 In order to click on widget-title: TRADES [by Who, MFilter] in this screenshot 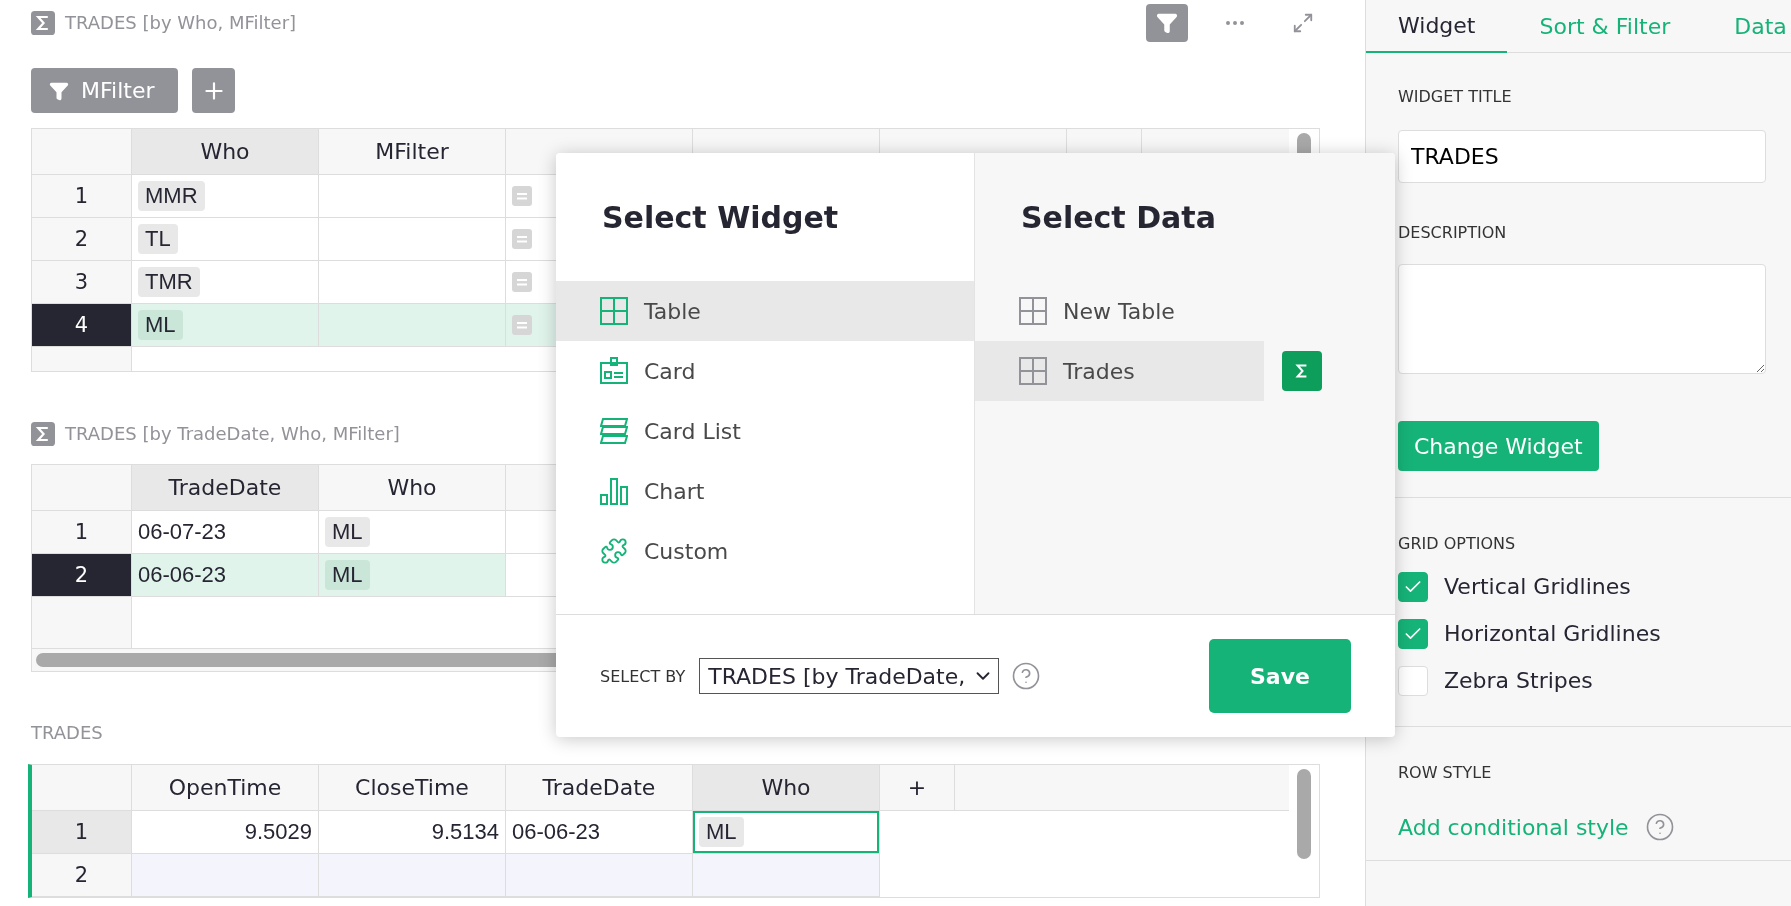, I will do `click(181, 22)`.